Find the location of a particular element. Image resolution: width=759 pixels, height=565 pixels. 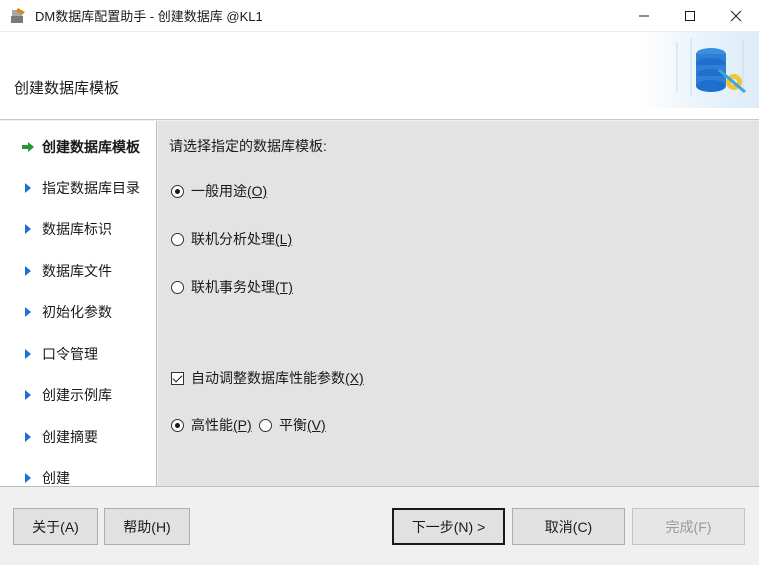

sidebar-item-label: 口令管理 is located at coordinates (70, 354).